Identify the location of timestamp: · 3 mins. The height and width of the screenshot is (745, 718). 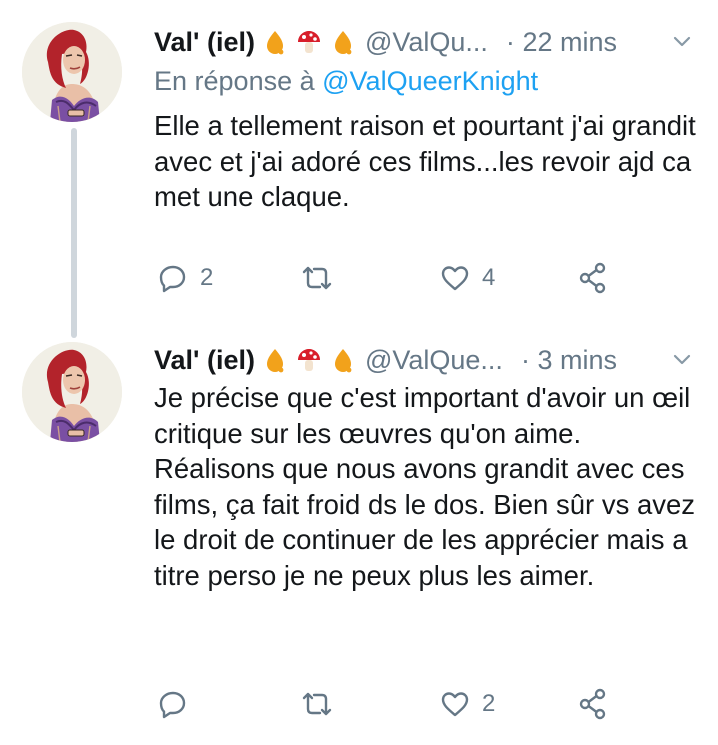
(569, 360).